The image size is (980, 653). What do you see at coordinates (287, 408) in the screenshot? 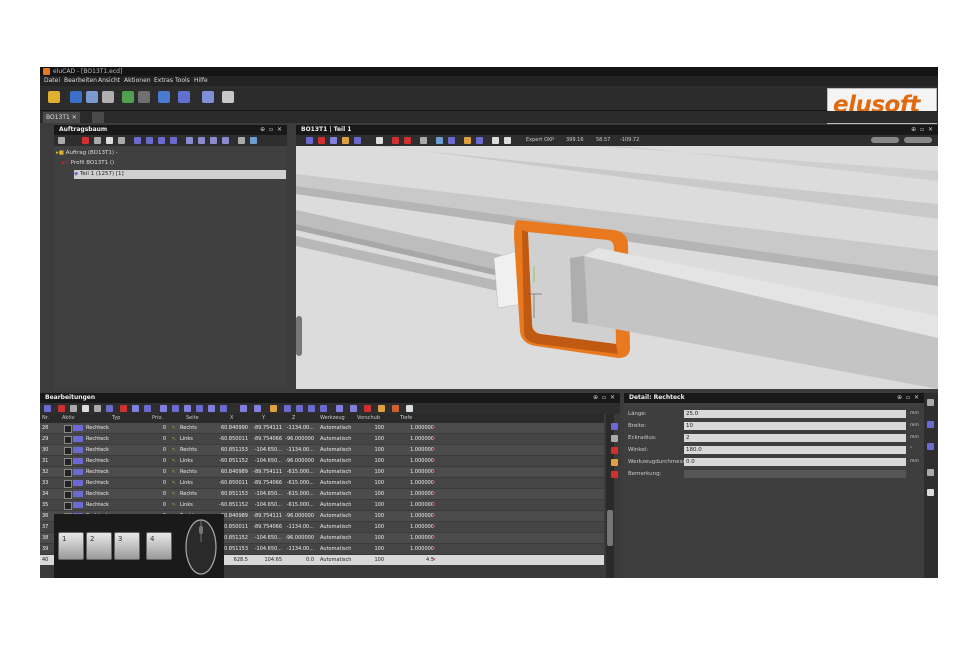
I see `sort-asc-icon` at bounding box center [287, 408].